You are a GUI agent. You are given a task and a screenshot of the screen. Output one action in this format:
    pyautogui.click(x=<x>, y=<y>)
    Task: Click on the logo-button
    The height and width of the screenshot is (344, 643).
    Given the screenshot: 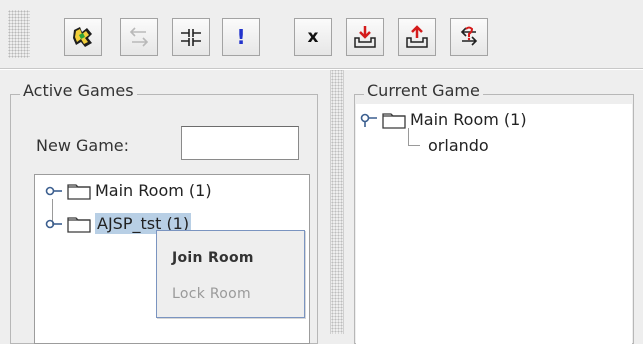 What is the action you would take?
    pyautogui.click(x=83, y=37)
    